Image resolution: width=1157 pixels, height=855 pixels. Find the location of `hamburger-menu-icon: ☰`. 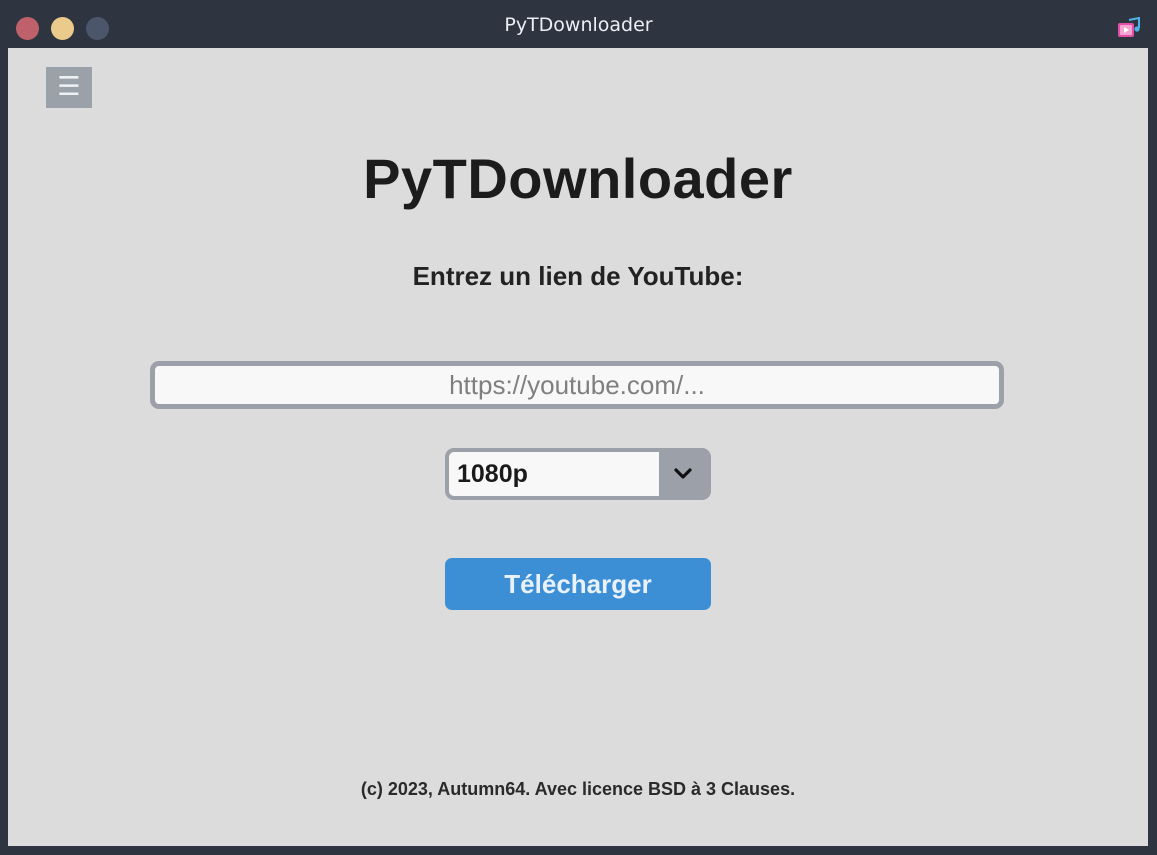

hamburger-menu-icon: ☰ is located at coordinates (69, 87).